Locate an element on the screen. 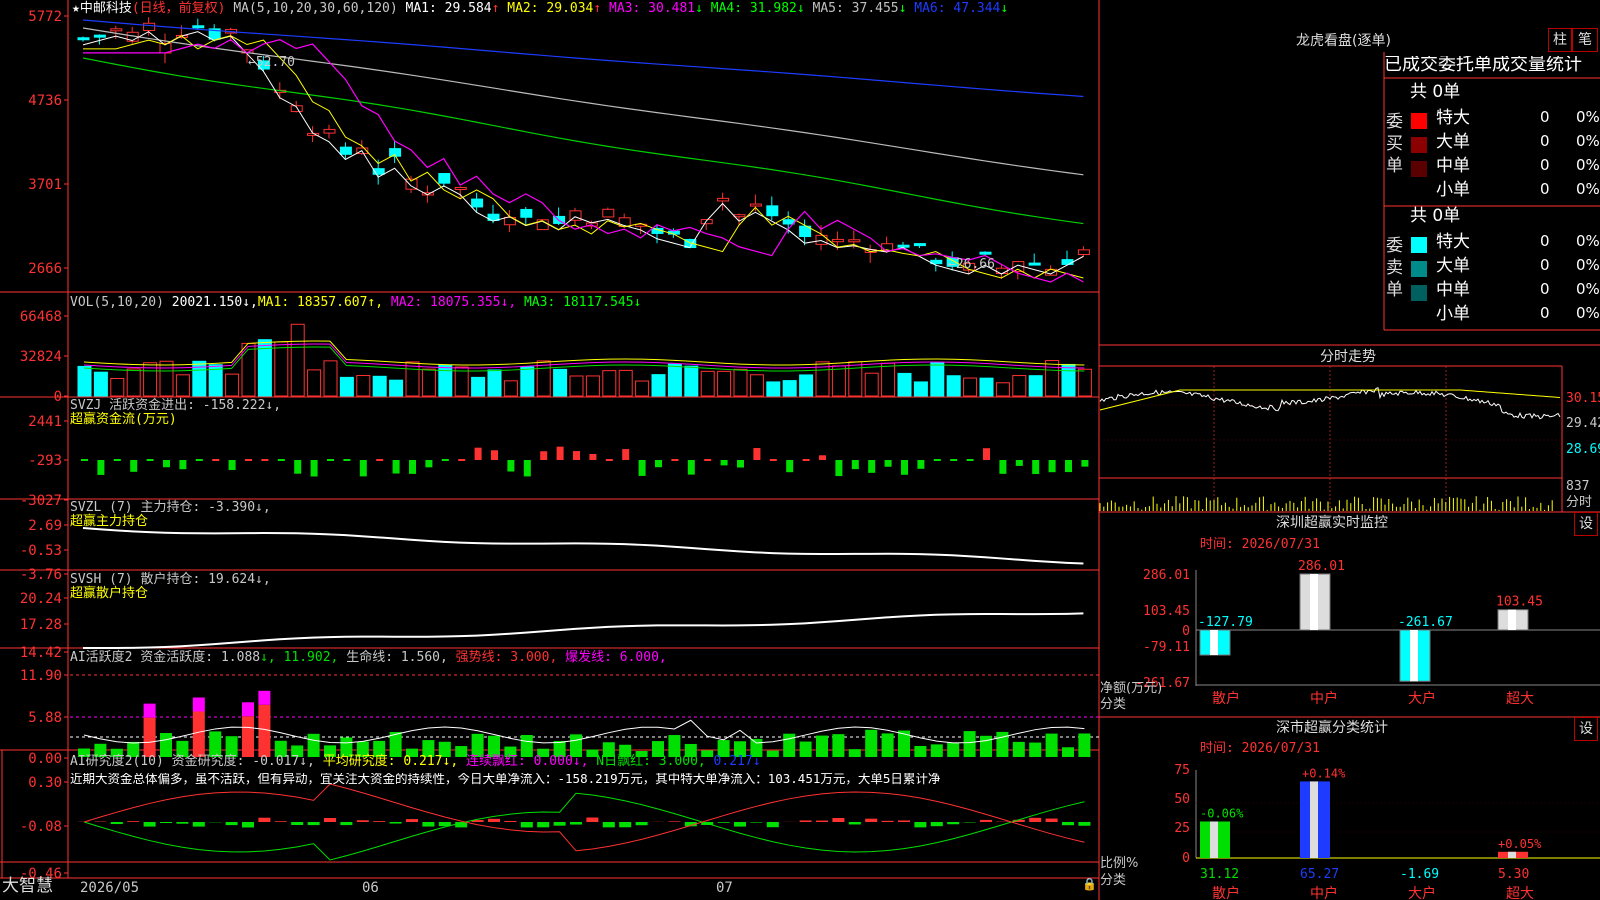 The height and width of the screenshot is (900, 1600). category-label: 超大 is located at coordinates (1520, 699).